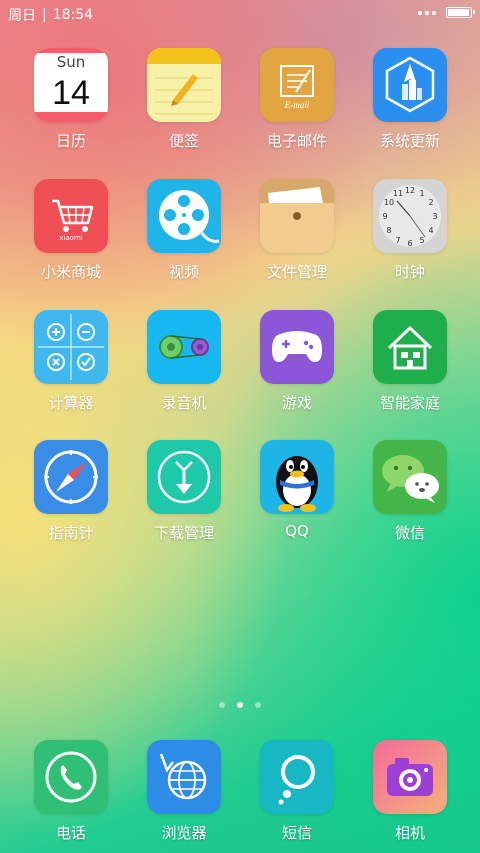  What do you see at coordinates (421, 193) in the screenshot?
I see `svg-text: 1` at bounding box center [421, 193].